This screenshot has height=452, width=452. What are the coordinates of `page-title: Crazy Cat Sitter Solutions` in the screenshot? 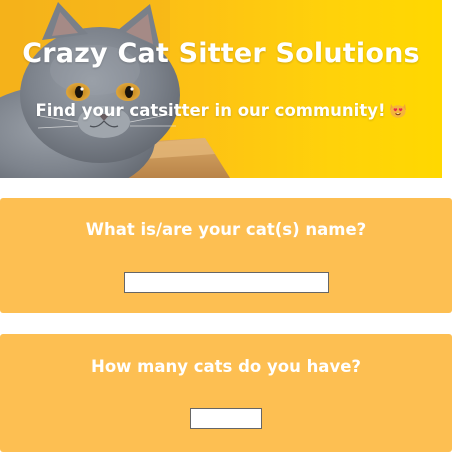 It's located at (221, 53).